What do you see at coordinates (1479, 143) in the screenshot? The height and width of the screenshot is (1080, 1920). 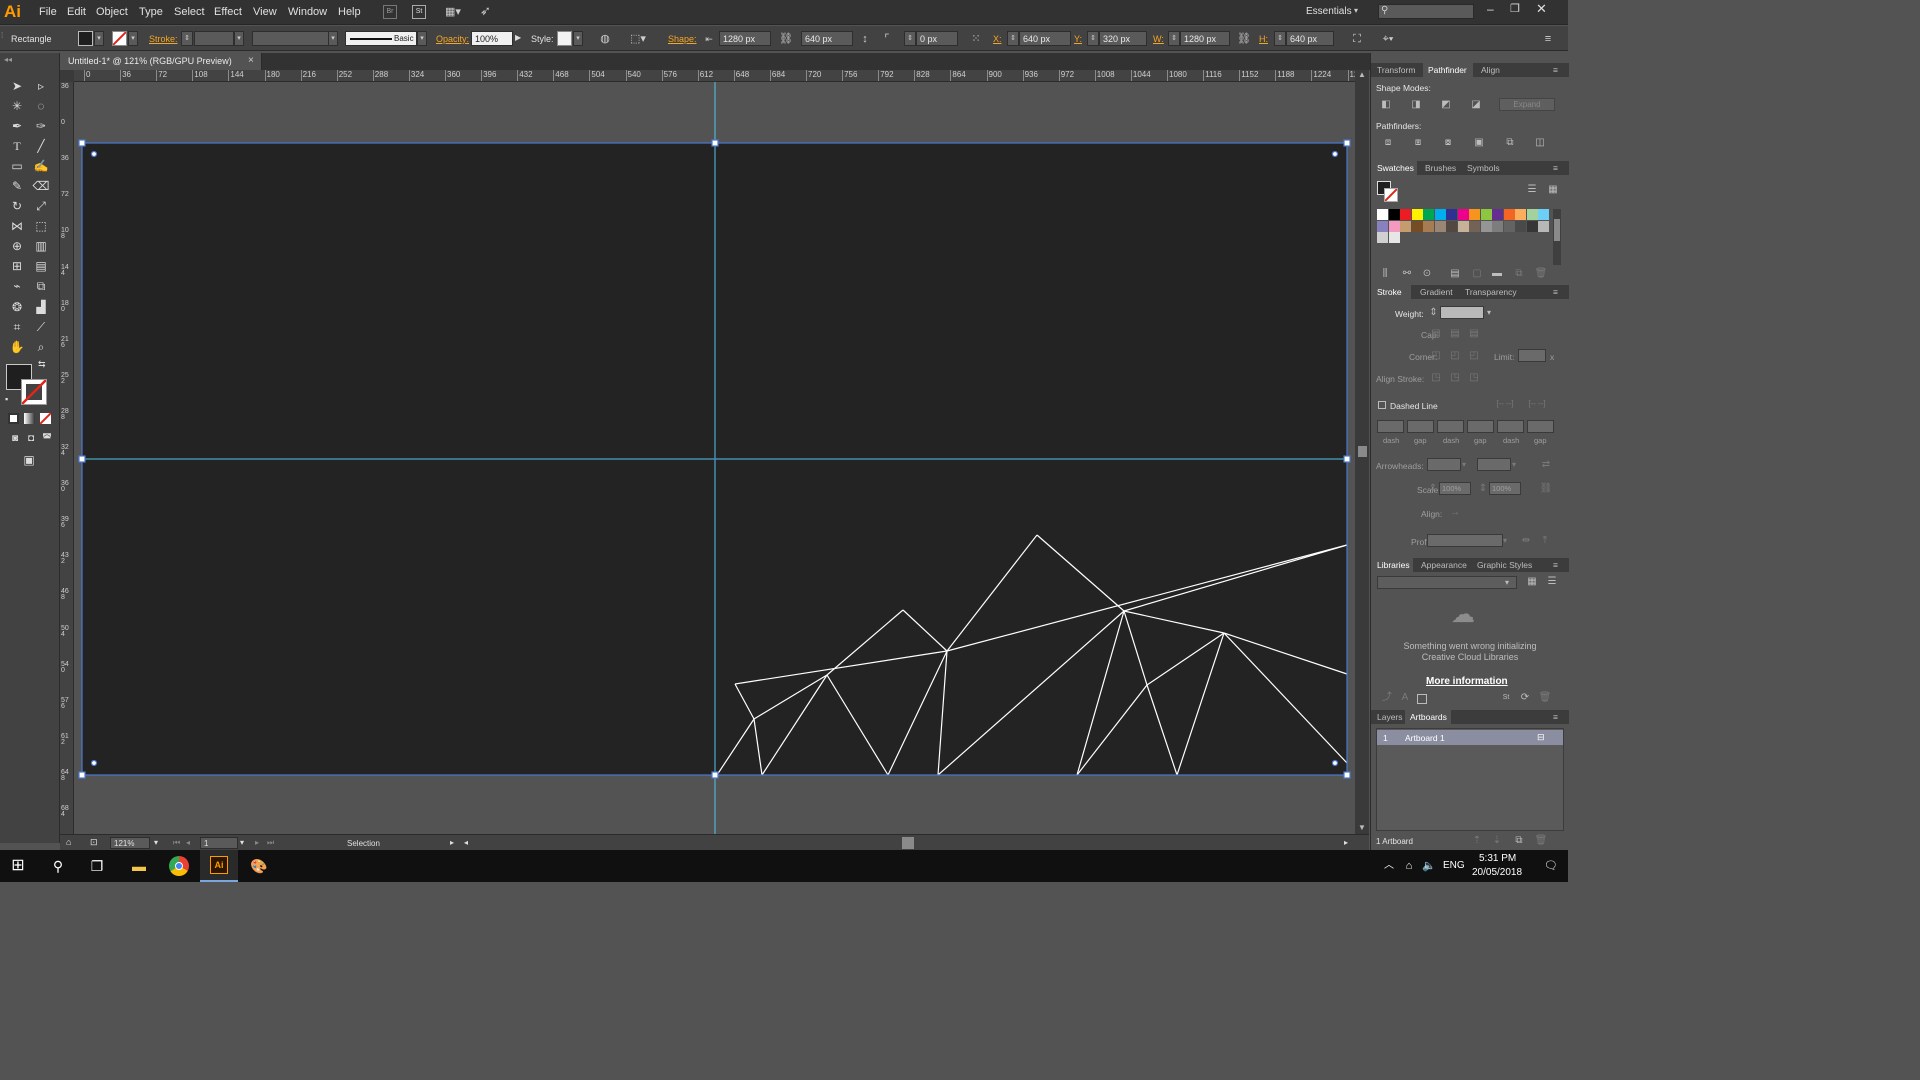 I see `crop-icon: ▣` at bounding box center [1479, 143].